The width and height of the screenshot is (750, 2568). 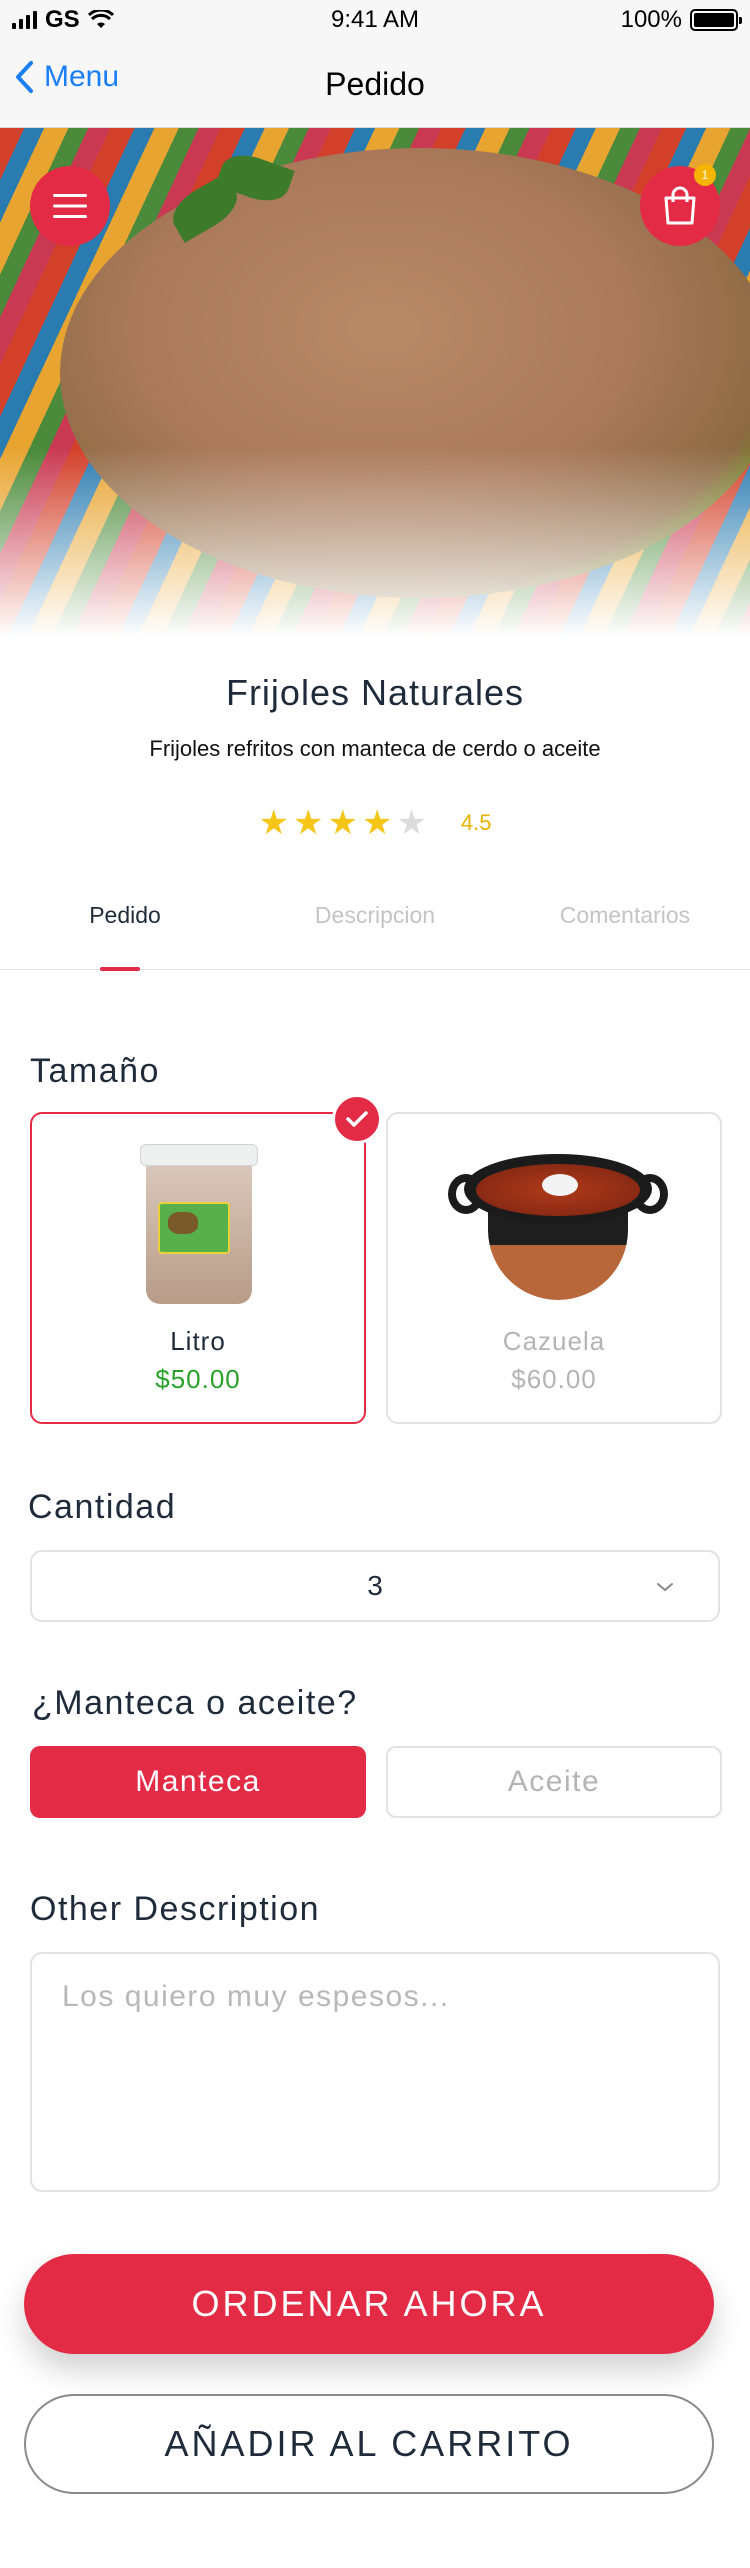 I want to click on size-option-price: $60.00, so click(x=554, y=1379).